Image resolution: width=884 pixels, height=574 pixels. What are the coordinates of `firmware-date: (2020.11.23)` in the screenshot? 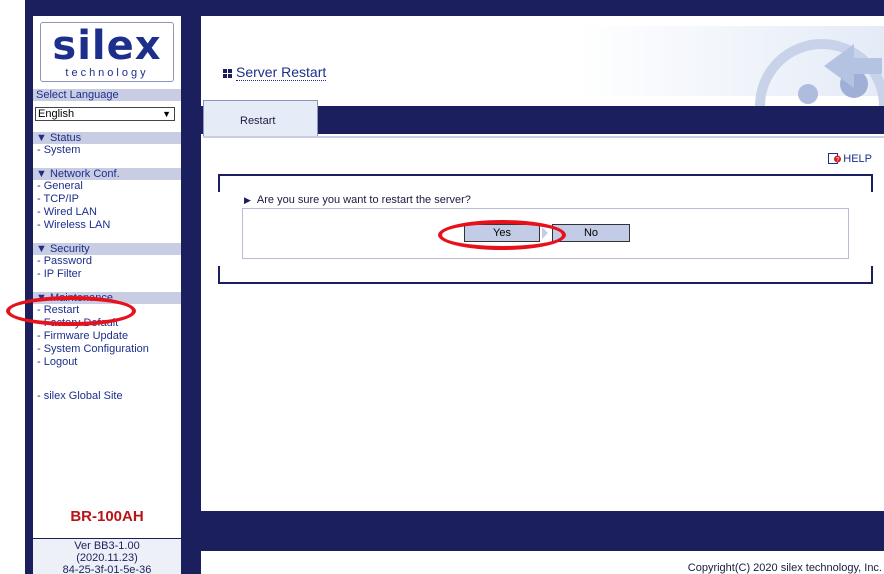 It's located at (107, 558).